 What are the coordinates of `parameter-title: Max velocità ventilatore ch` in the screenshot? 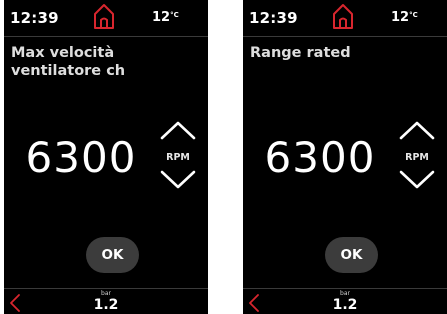 It's located at (68, 62).